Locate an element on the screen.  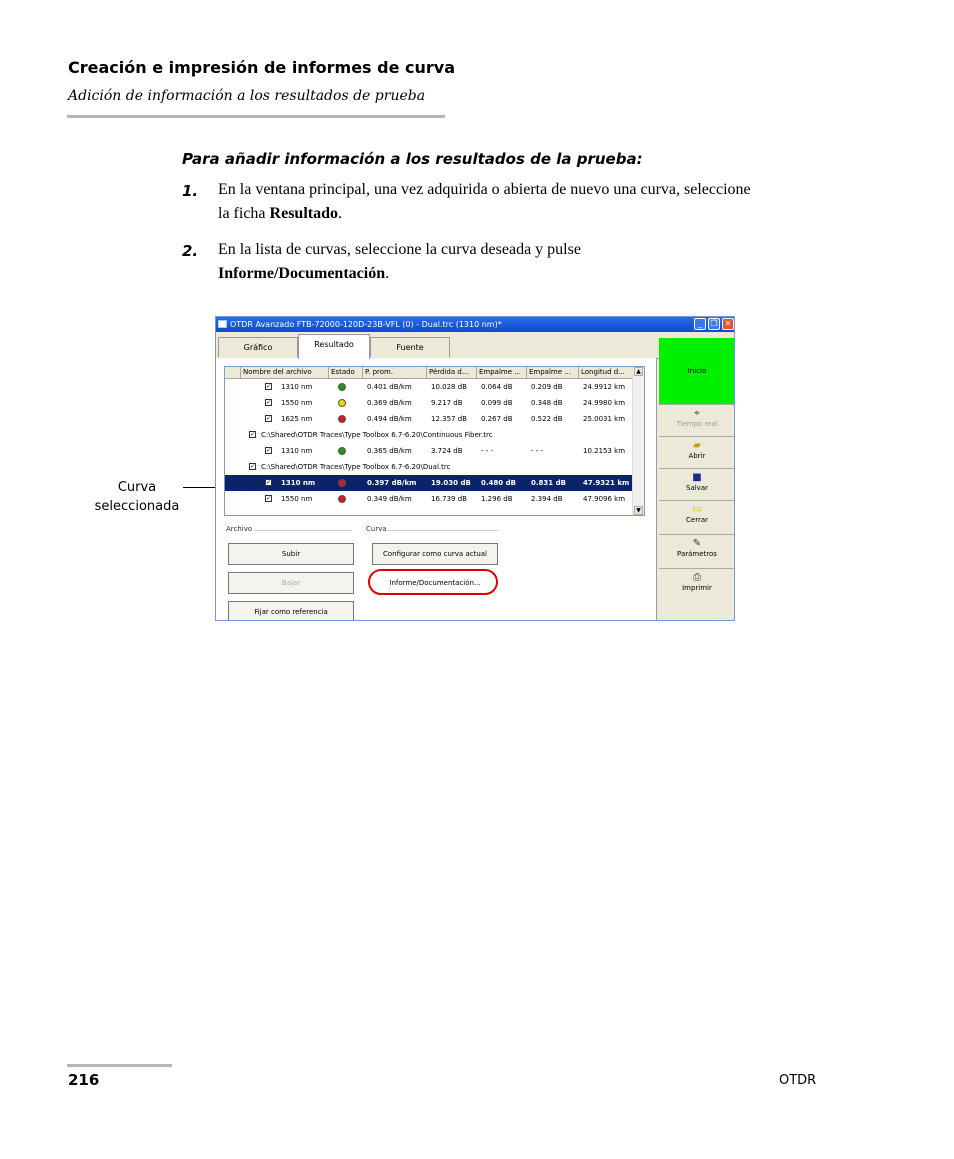
highlight-circle is located at coordinates (433, 582).